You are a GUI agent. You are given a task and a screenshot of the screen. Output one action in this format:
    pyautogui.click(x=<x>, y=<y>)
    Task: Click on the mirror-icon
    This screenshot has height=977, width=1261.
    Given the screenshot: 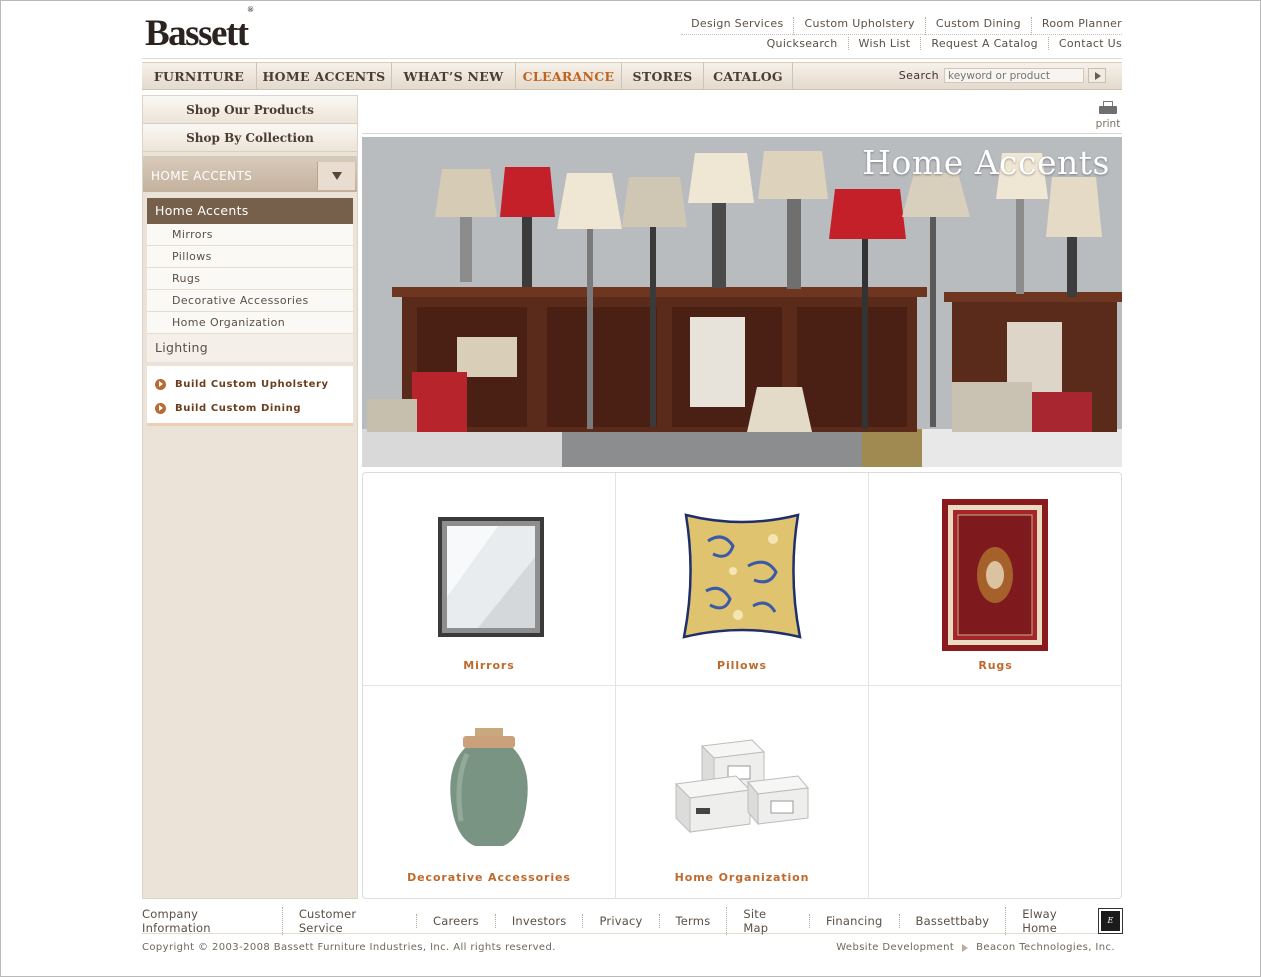 What is the action you would take?
    pyautogui.click(x=491, y=577)
    